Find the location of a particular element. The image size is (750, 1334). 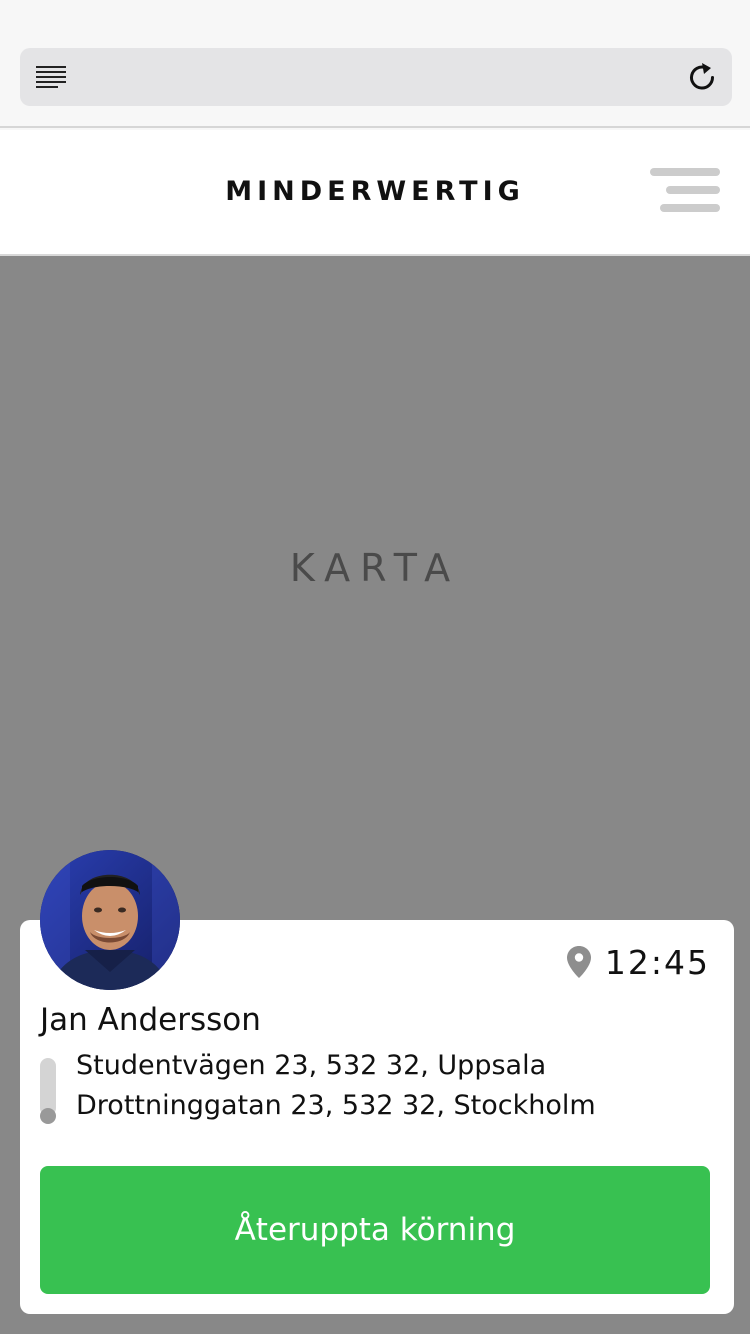

reader-mode-icon is located at coordinates (51, 77).